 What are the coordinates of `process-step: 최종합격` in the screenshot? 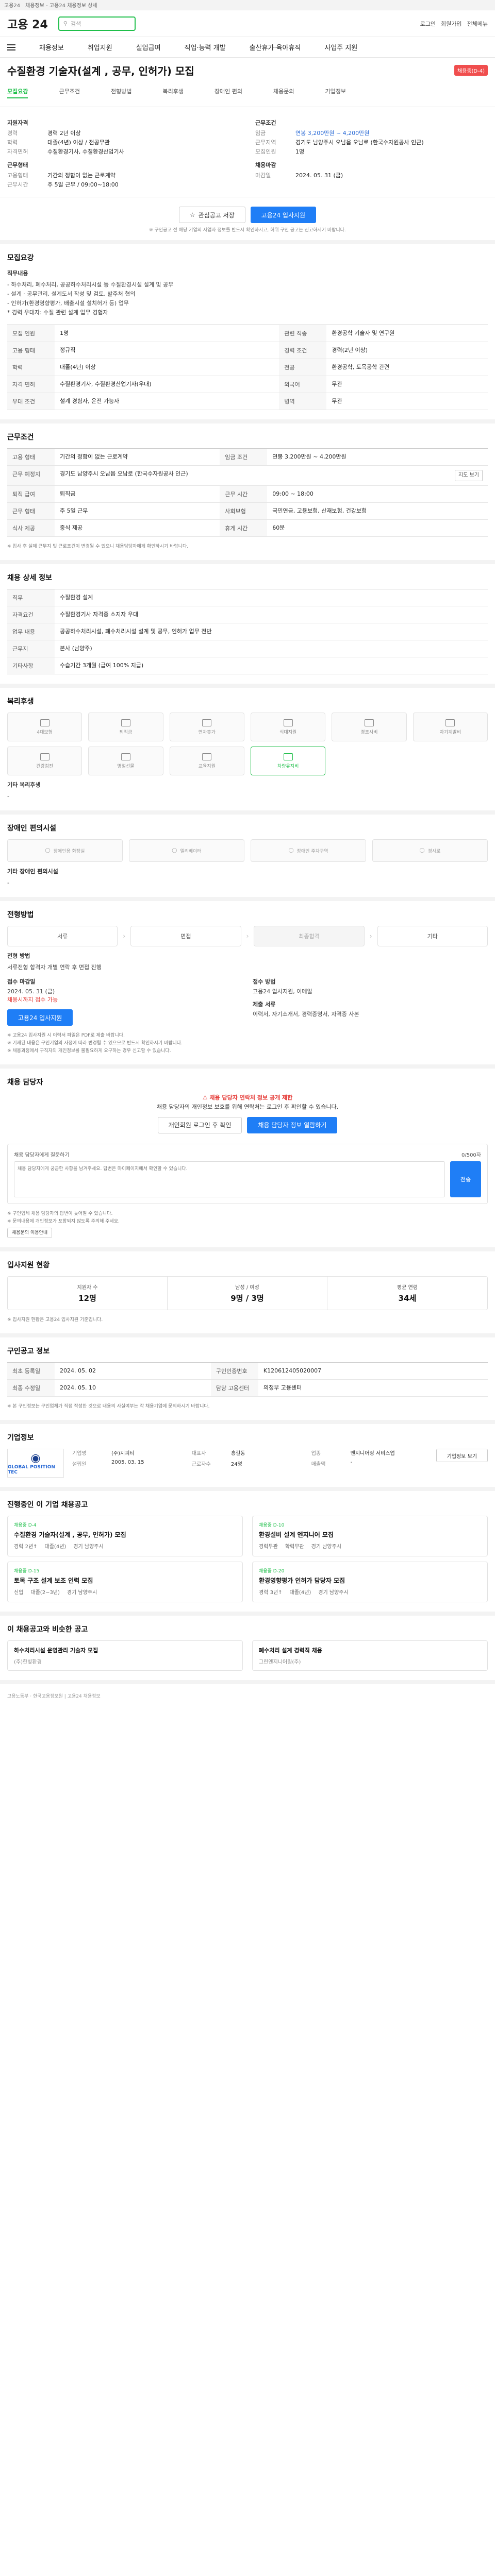 It's located at (309, 936).